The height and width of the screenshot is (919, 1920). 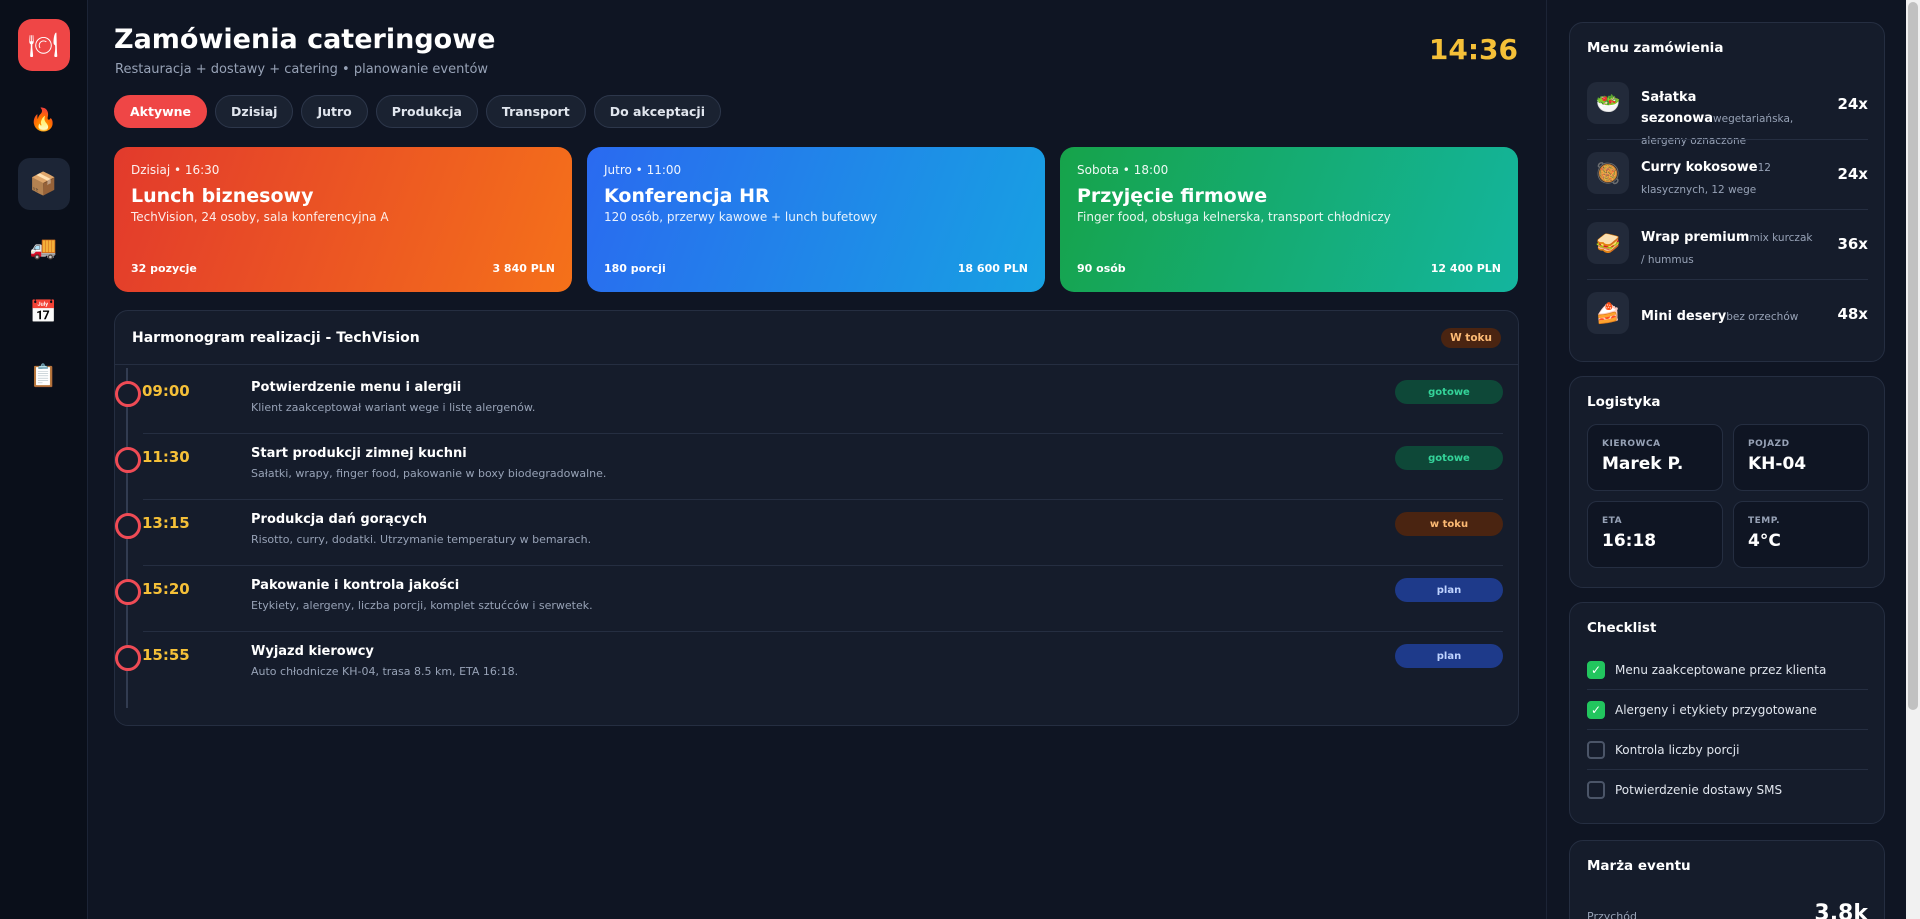 I want to click on menu-item: 🍰 Mini deserybez orzechów 48x, so click(x=1727, y=315).